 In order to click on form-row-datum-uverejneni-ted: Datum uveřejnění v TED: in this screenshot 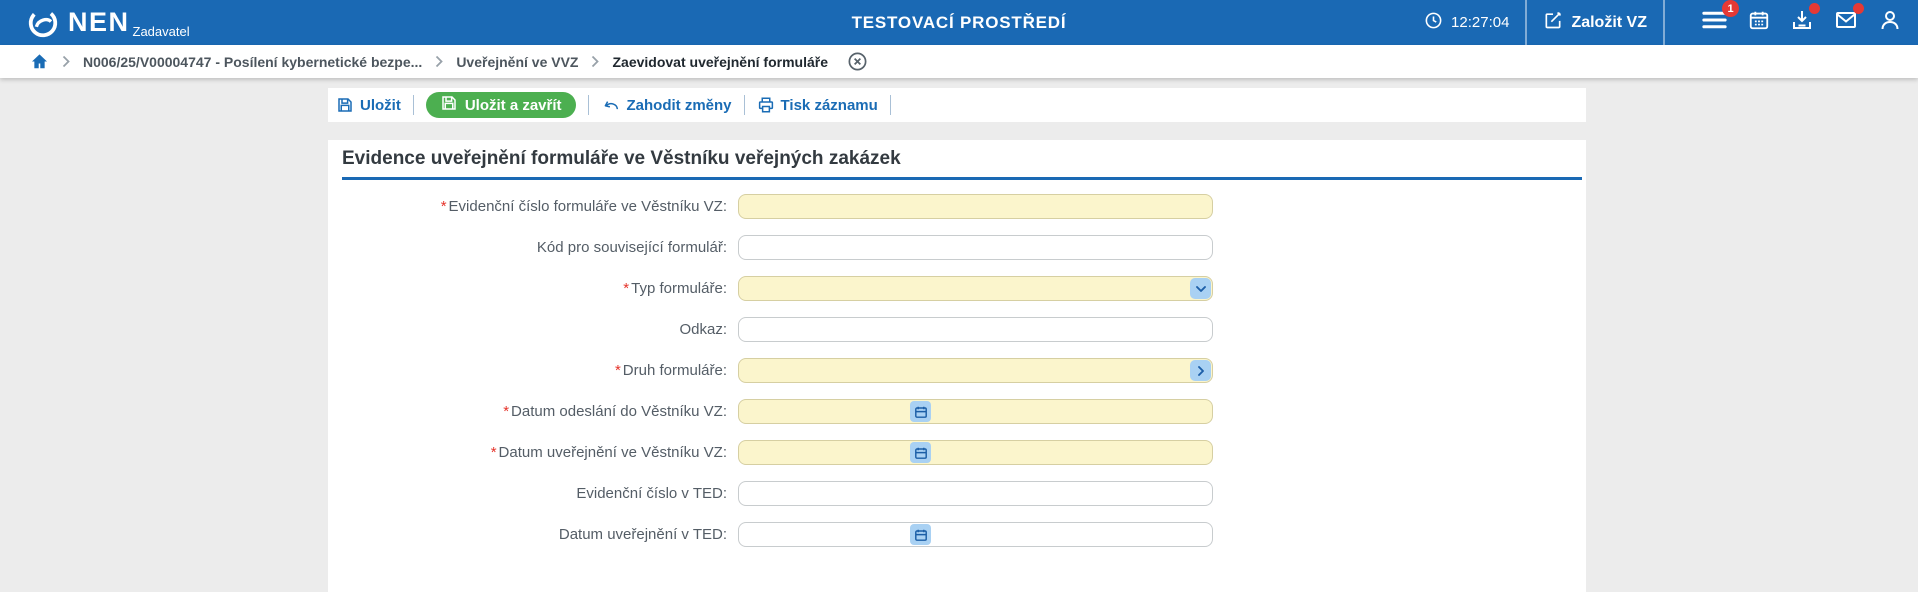, I will do `click(964, 534)`.